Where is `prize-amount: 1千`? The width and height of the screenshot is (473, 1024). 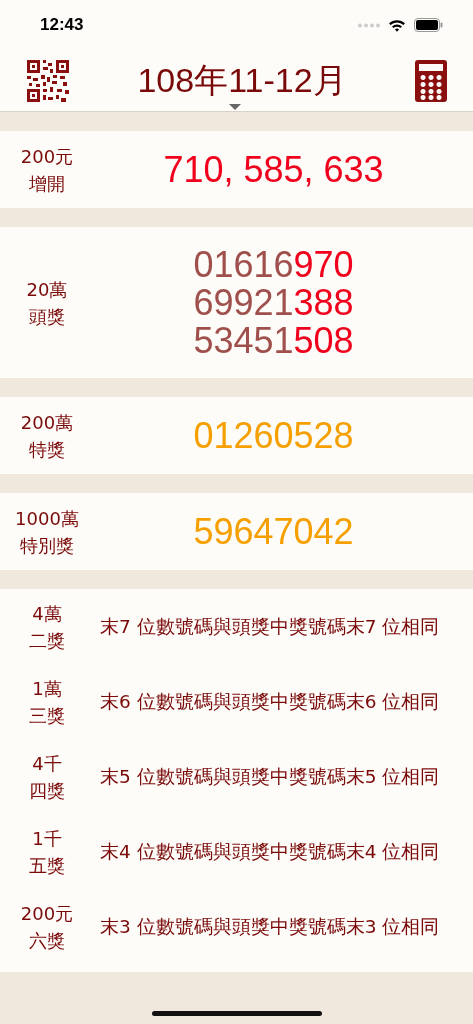 prize-amount: 1千 is located at coordinates (47, 838).